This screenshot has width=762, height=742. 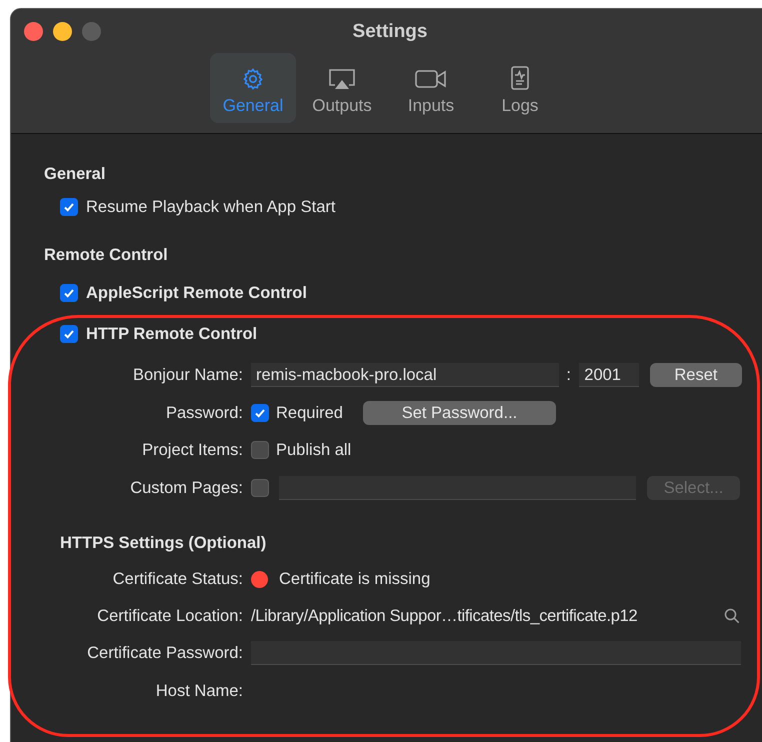 I want to click on search-icon, so click(x=732, y=616).